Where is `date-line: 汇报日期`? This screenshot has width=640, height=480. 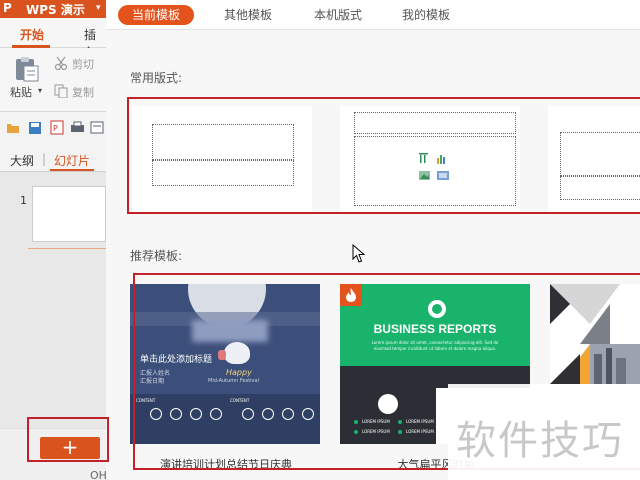
date-line: 汇报日期 is located at coordinates (152, 381).